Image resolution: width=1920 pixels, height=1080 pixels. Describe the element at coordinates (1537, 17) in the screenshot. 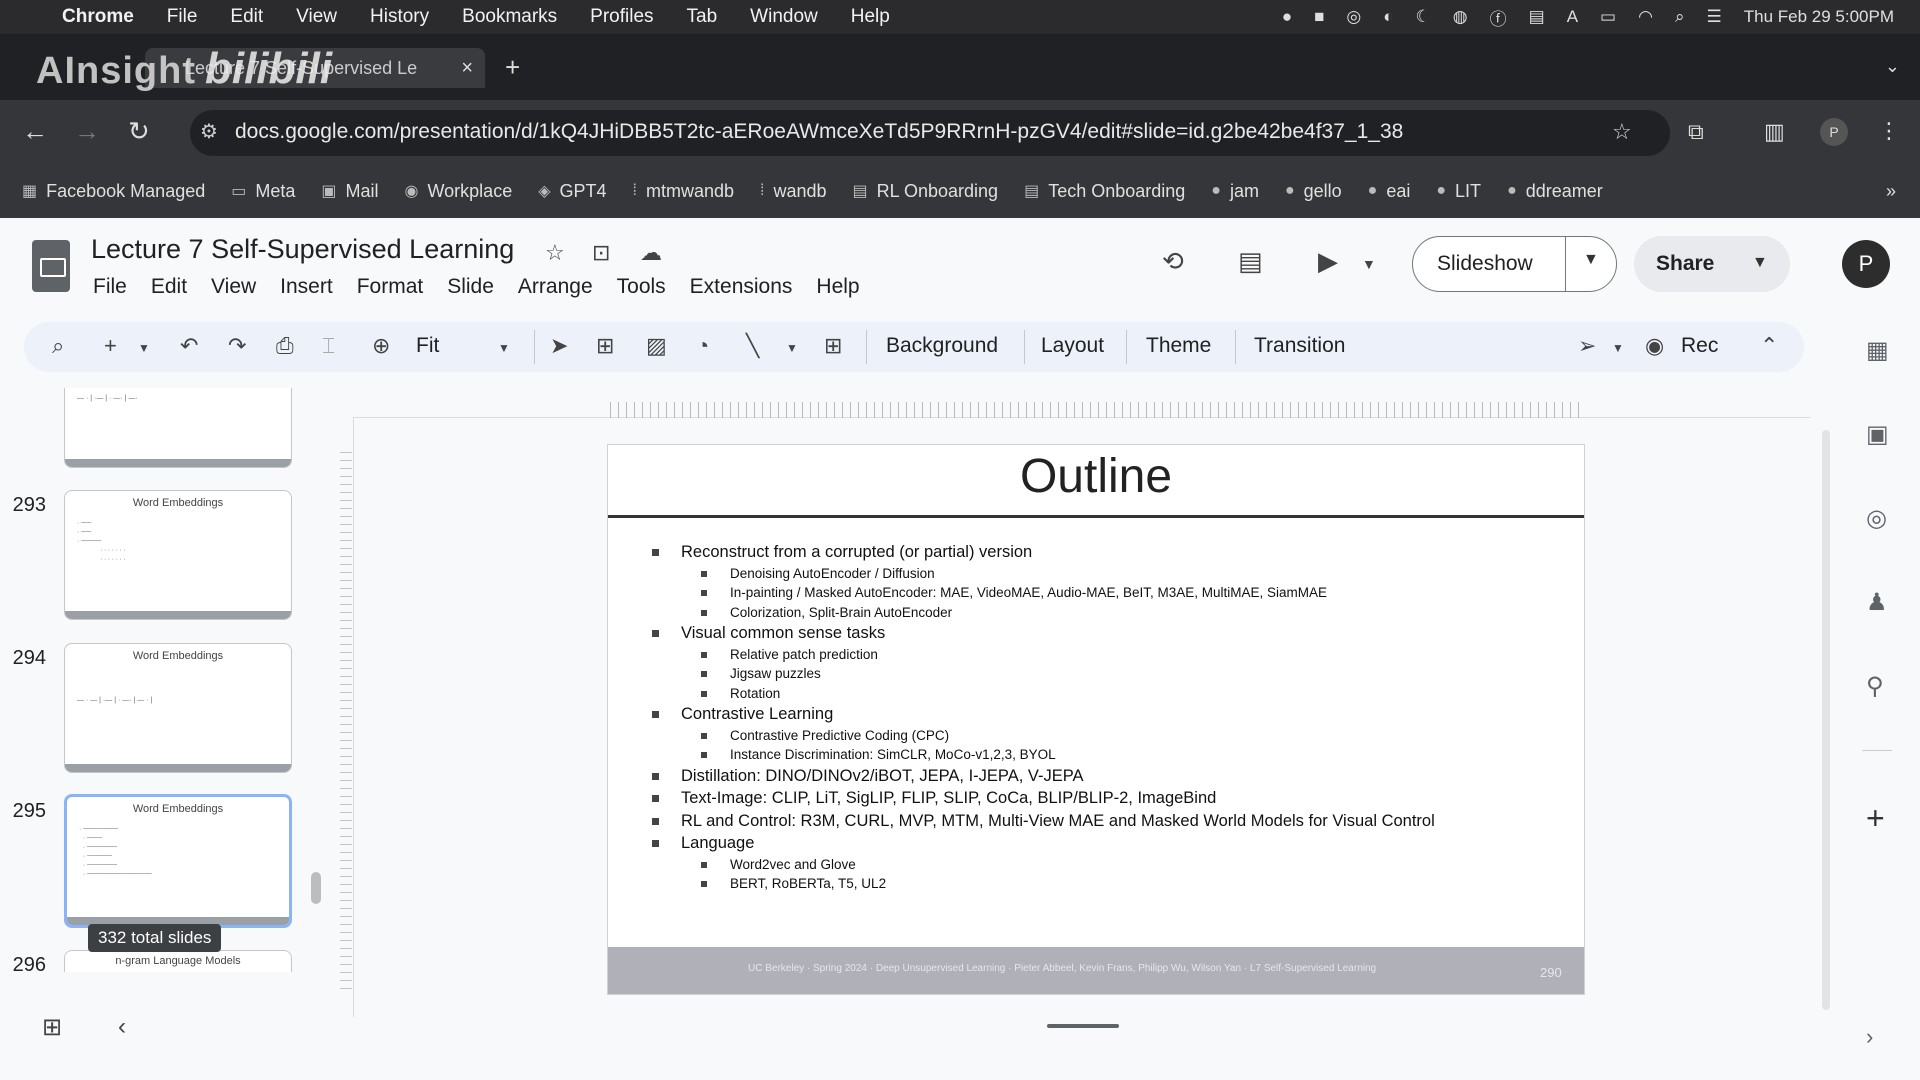

I see `keyboard-icon: ▤` at that location.